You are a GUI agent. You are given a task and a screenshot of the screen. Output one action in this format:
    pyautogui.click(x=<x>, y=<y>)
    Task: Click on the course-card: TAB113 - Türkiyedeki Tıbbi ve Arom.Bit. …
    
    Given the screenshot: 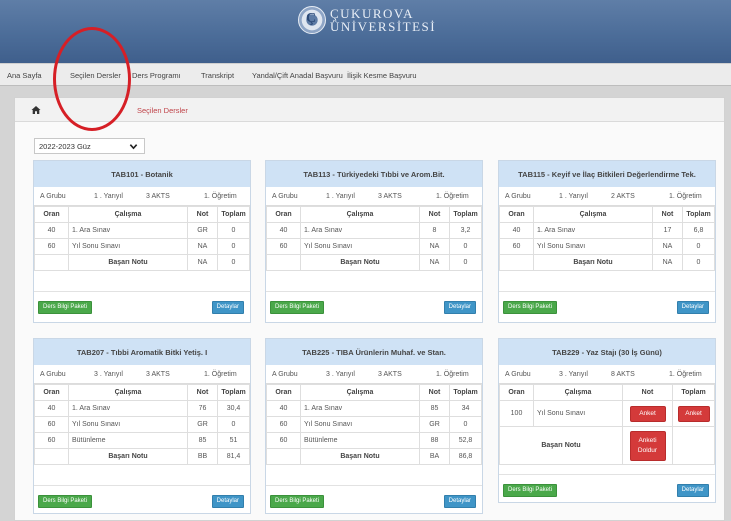 What is the action you would take?
    pyautogui.click(x=374, y=241)
    